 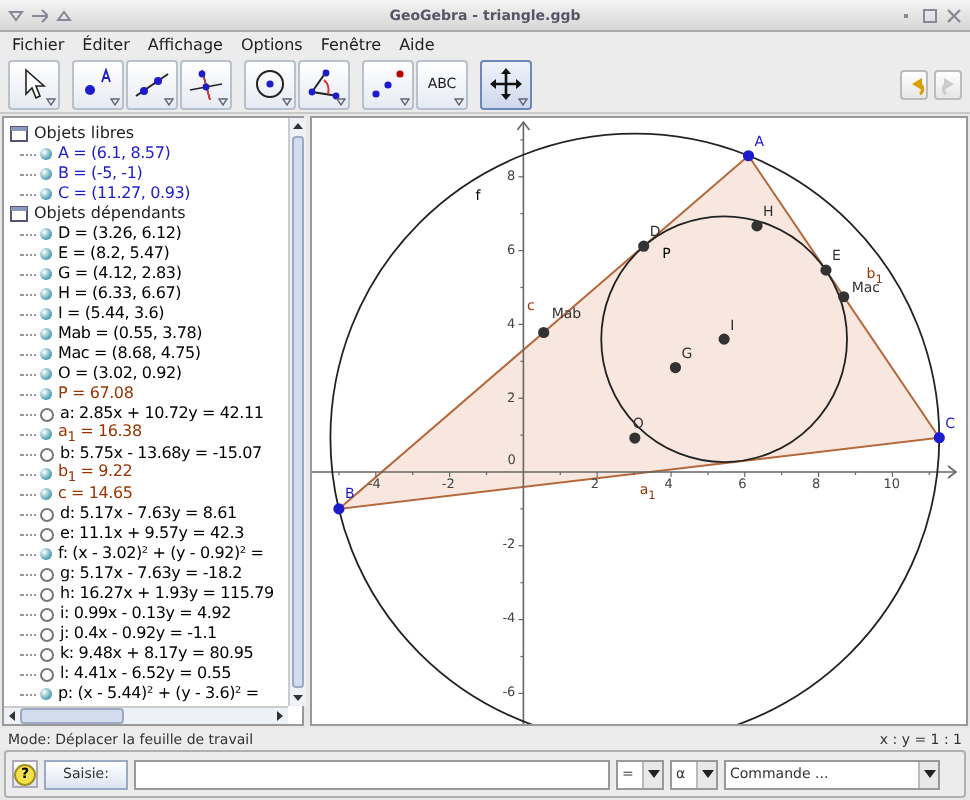 I want to click on object-entry: a: 2.85x + 10.72y = 42.11, so click(x=162, y=414).